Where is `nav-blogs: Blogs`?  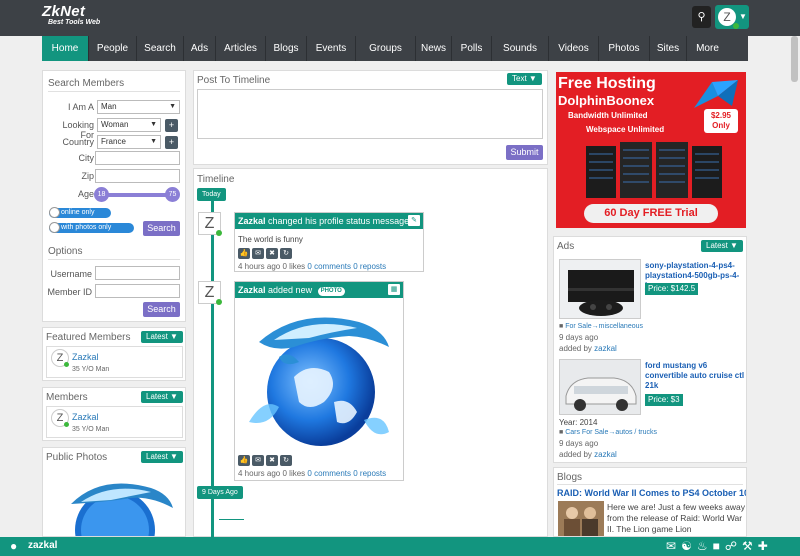
nav-blogs: Blogs is located at coordinates (286, 48).